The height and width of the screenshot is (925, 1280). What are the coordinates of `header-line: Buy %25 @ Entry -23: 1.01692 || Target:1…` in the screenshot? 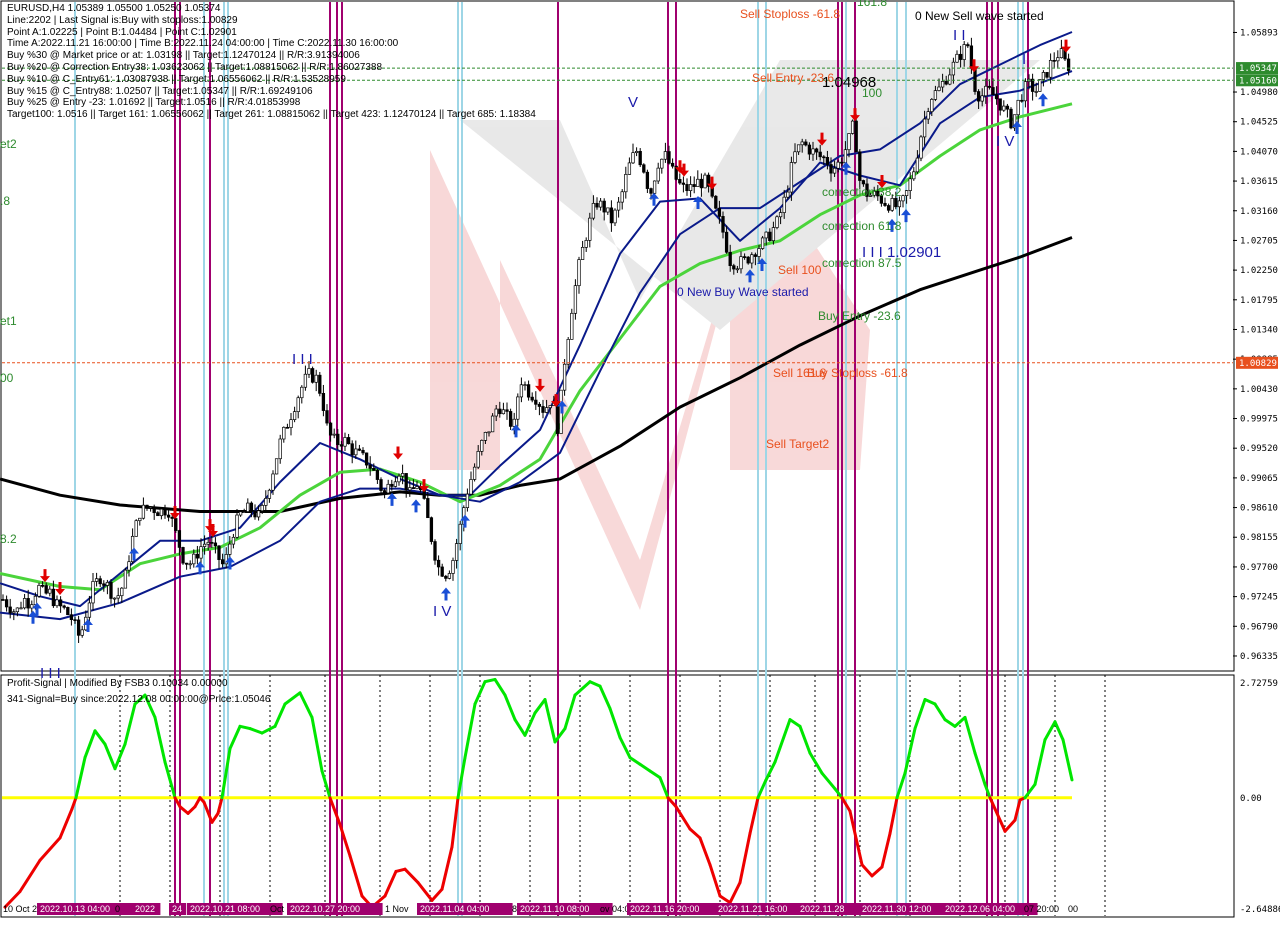 It's located at (154, 103).